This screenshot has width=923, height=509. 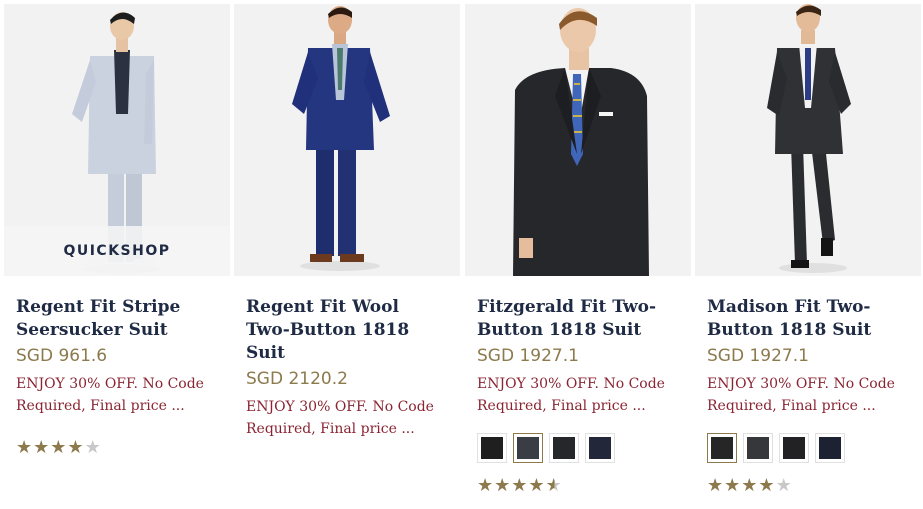 What do you see at coordinates (117, 319) in the screenshot?
I see `product-title: Regent Fit Stripe Seersucker Suit` at bounding box center [117, 319].